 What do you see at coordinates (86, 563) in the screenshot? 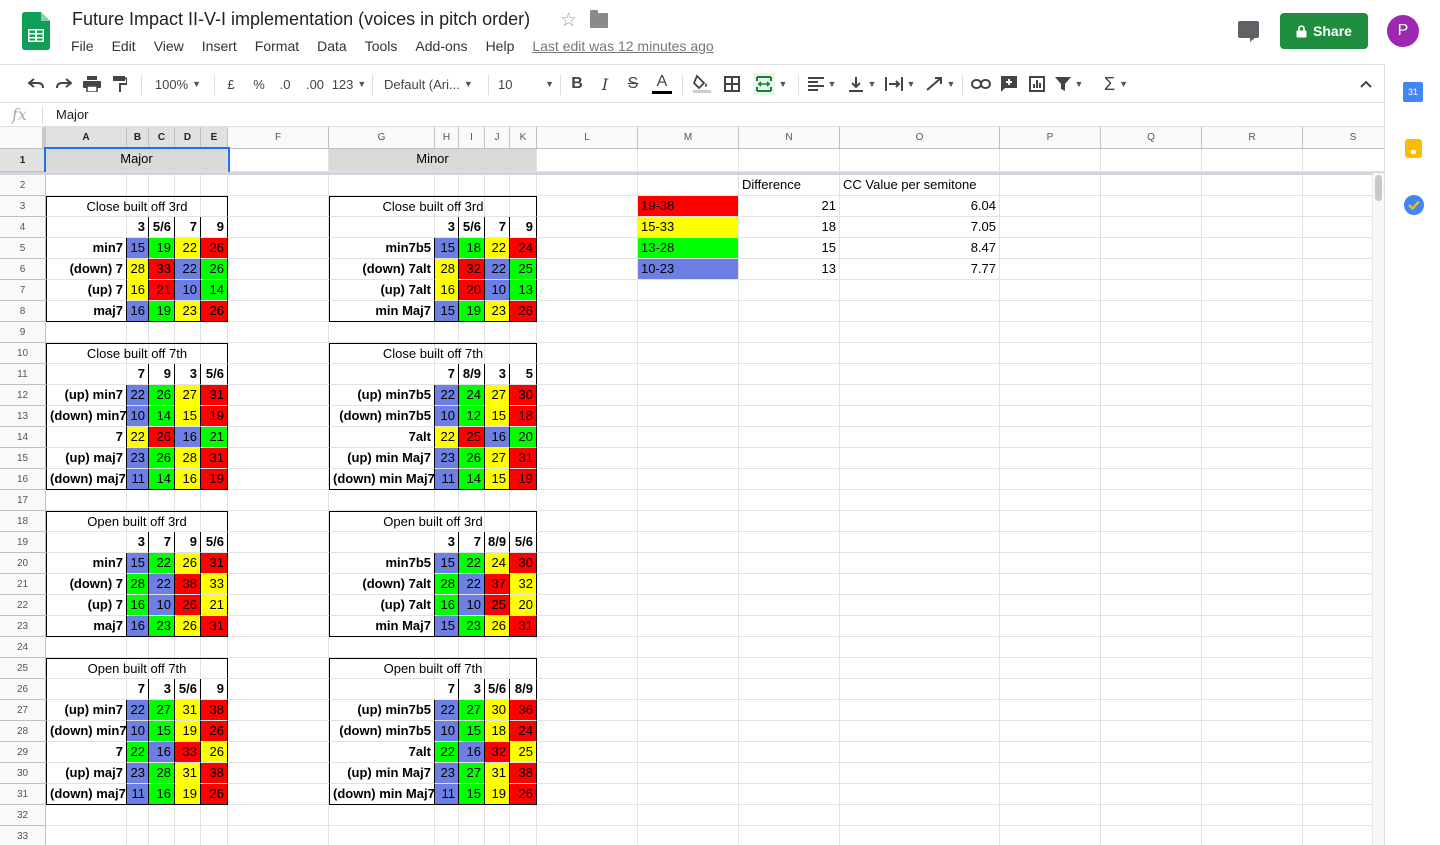
I see `chord-label: min7` at bounding box center [86, 563].